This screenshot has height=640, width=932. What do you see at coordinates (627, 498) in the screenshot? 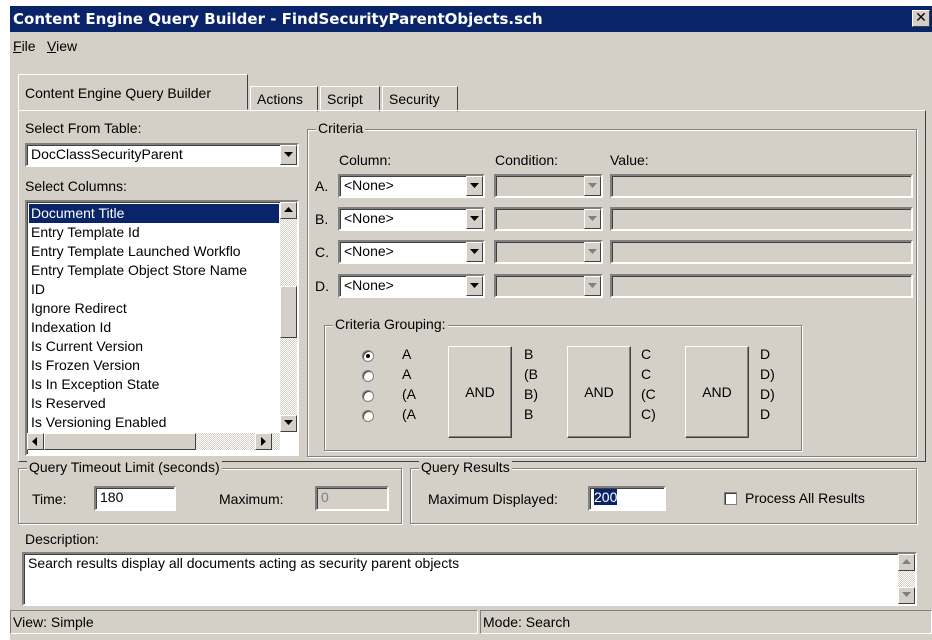
I see `max-displayed-input: 200` at bounding box center [627, 498].